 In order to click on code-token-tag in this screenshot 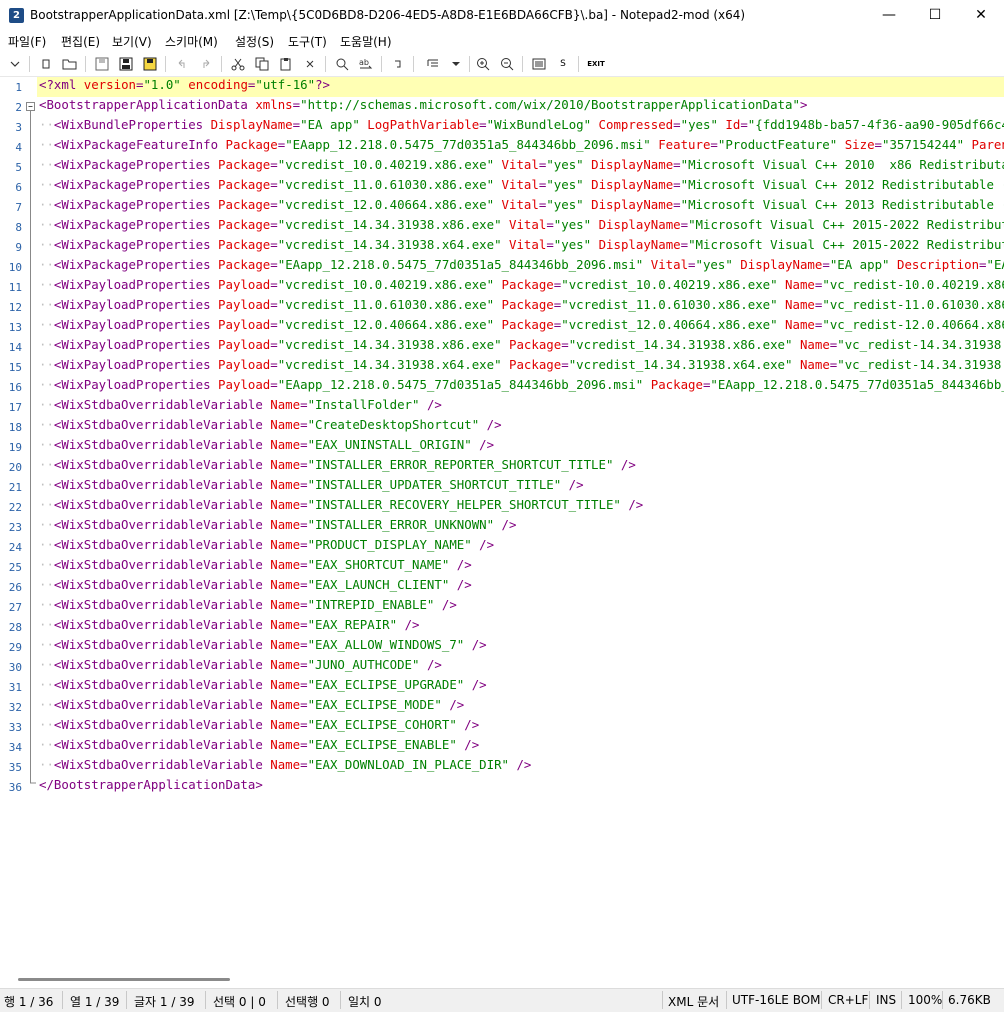, I will do `click(594, 124)`.